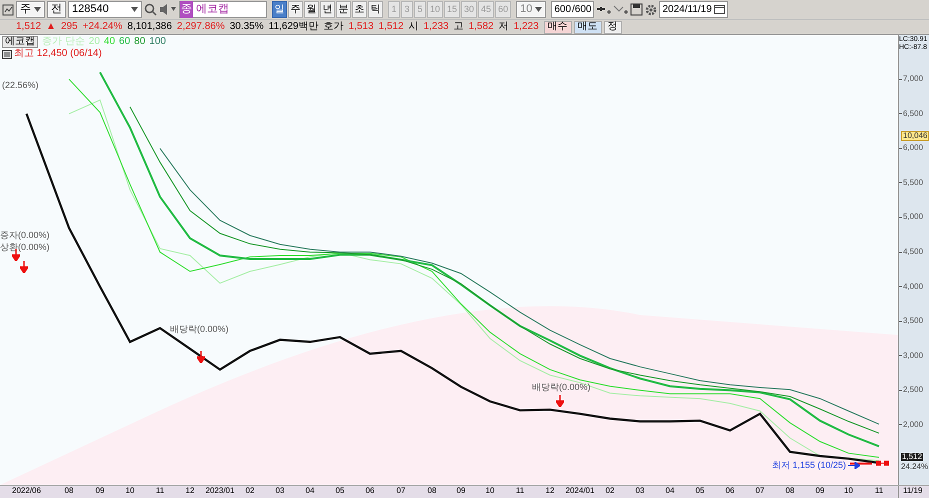 The height and width of the screenshot is (498, 929). Describe the element at coordinates (436, 27) in the screenshot. I see `quote-value: 1,233` at that location.